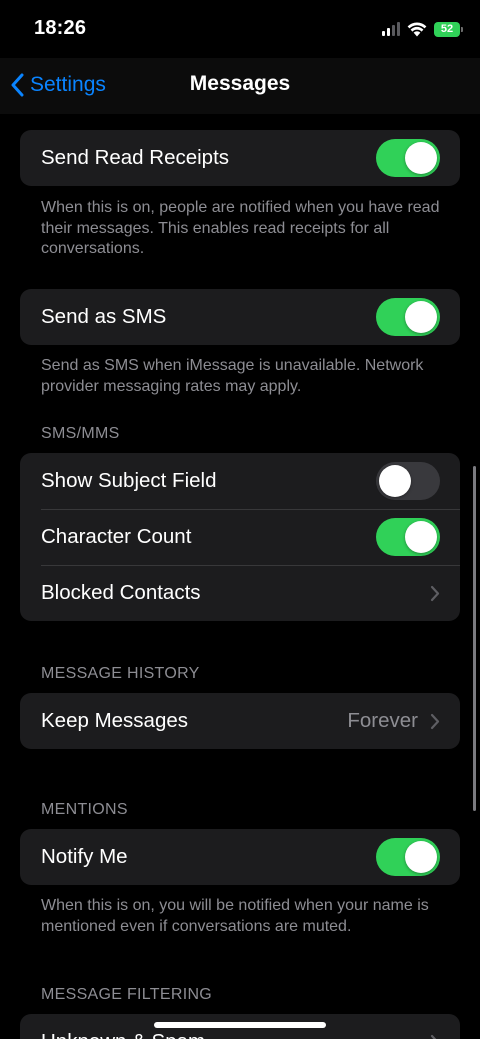 The image size is (480, 1039). I want to click on message-history-group: Keep Messages Forever, so click(240, 721).